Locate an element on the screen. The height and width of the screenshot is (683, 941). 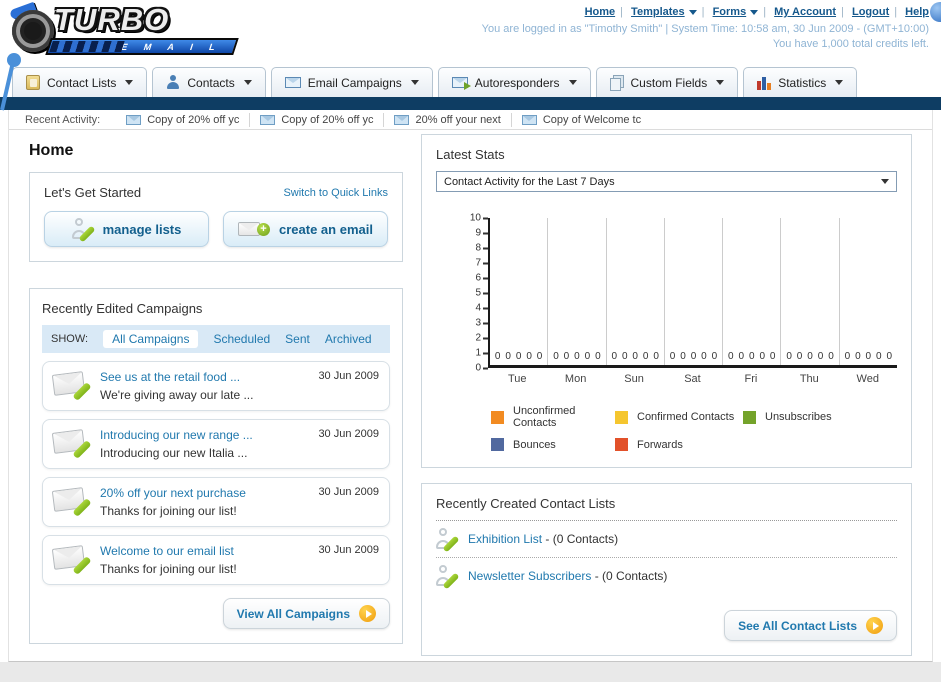
help-ball-icon is located at coordinates (935, 12).